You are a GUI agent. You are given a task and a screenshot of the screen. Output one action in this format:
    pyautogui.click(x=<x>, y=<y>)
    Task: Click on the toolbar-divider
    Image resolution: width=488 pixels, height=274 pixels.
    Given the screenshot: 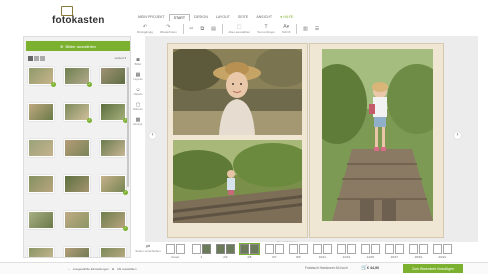 What is the action you would take?
    pyautogui.click(x=183, y=29)
    